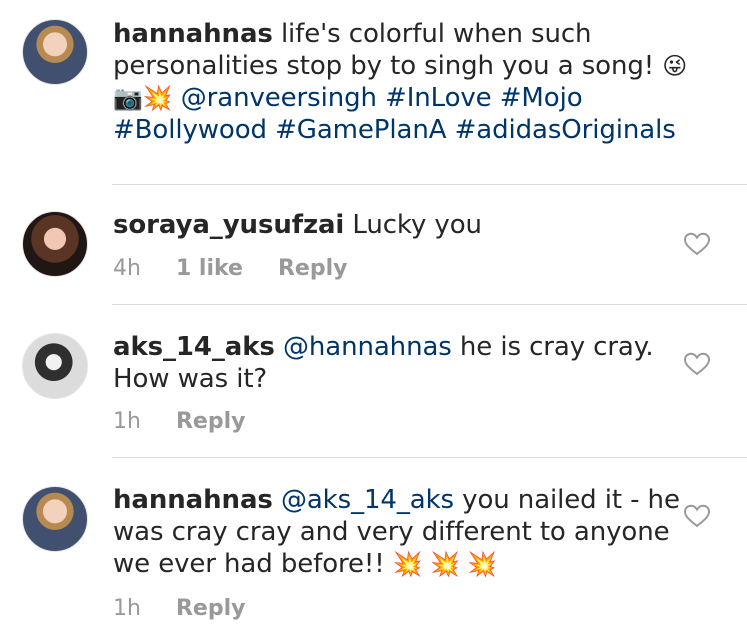  What do you see at coordinates (417, 225) in the screenshot?
I see `comment-body: Lucky you` at bounding box center [417, 225].